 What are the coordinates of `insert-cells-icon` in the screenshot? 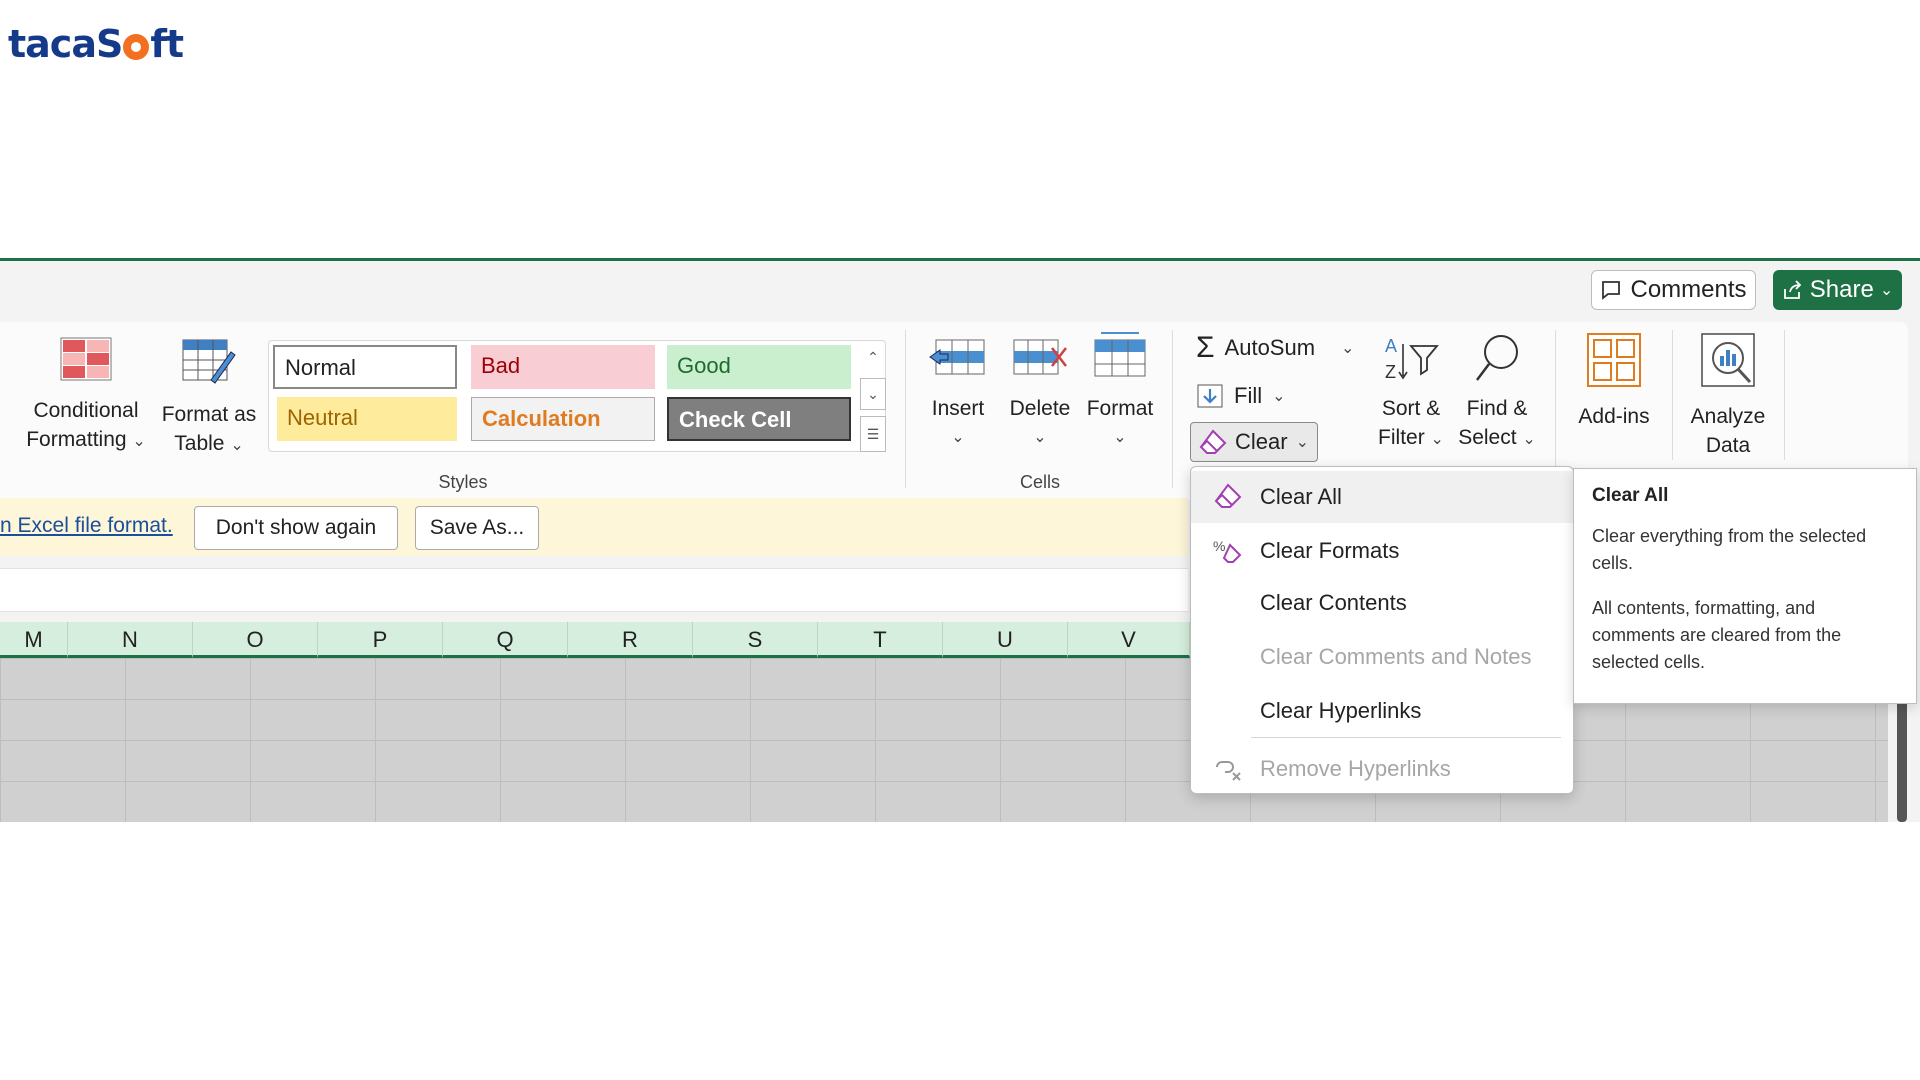 It's located at (957, 357).